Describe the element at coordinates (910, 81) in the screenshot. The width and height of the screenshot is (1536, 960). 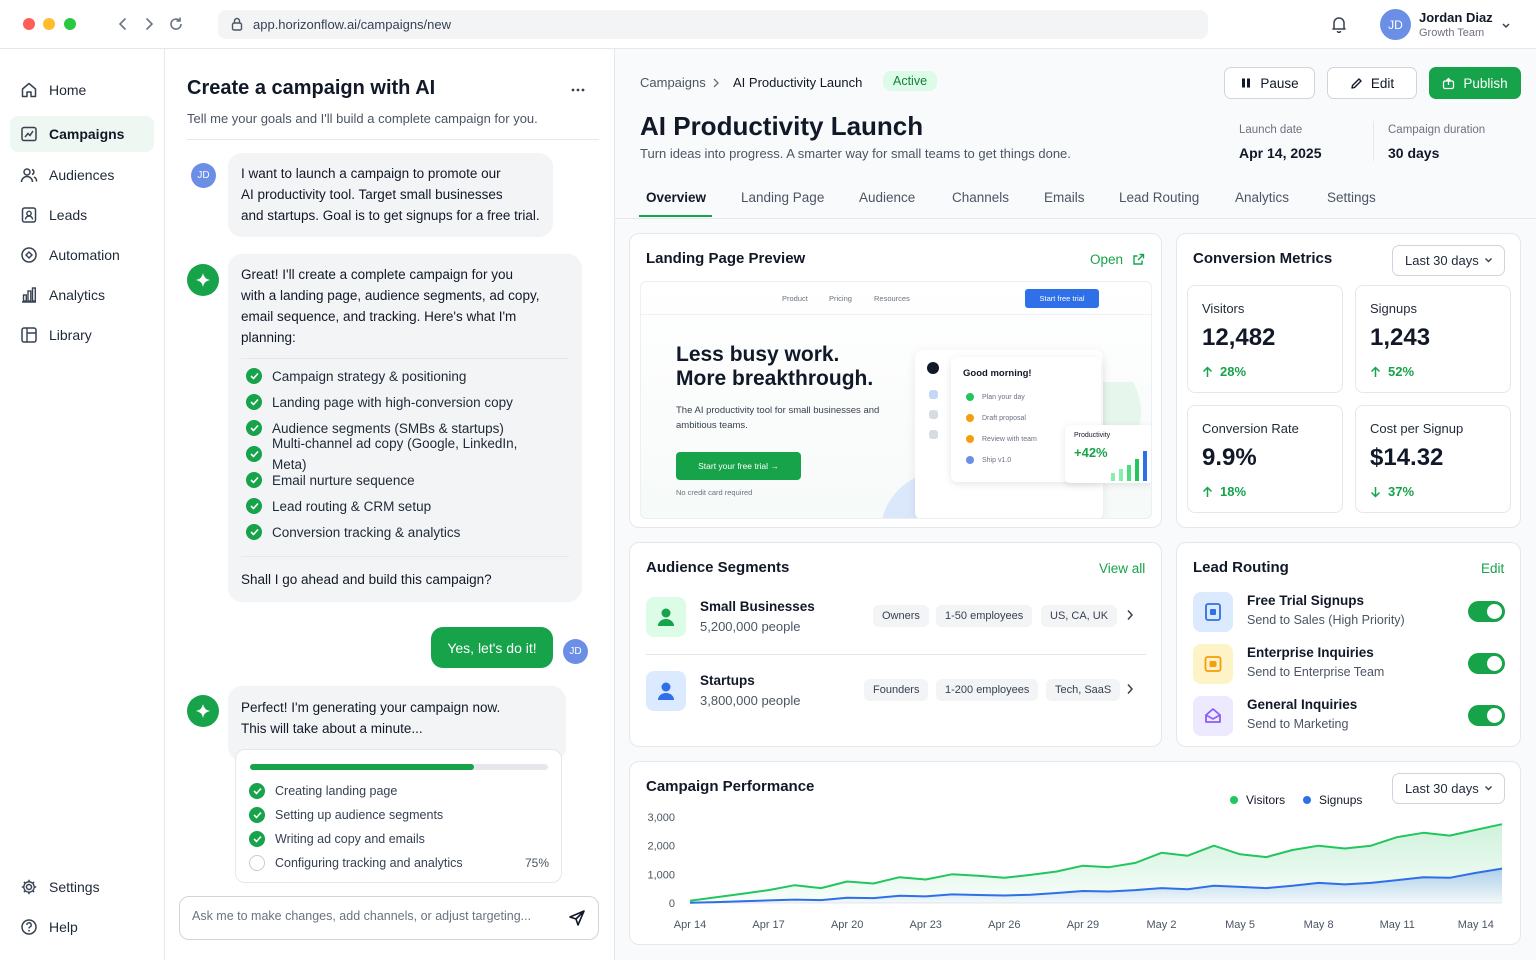
I see `status-badge: Active` at that location.